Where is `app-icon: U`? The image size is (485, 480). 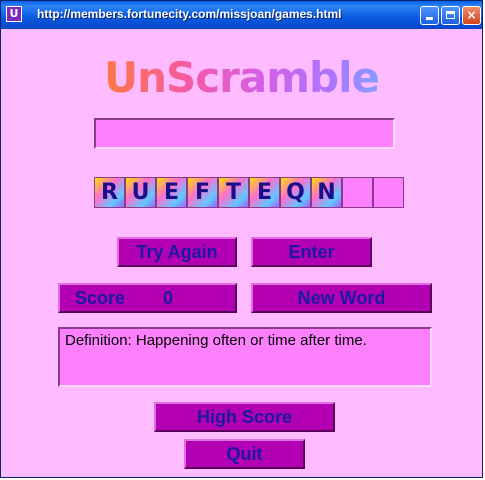
app-icon: U is located at coordinates (14, 14).